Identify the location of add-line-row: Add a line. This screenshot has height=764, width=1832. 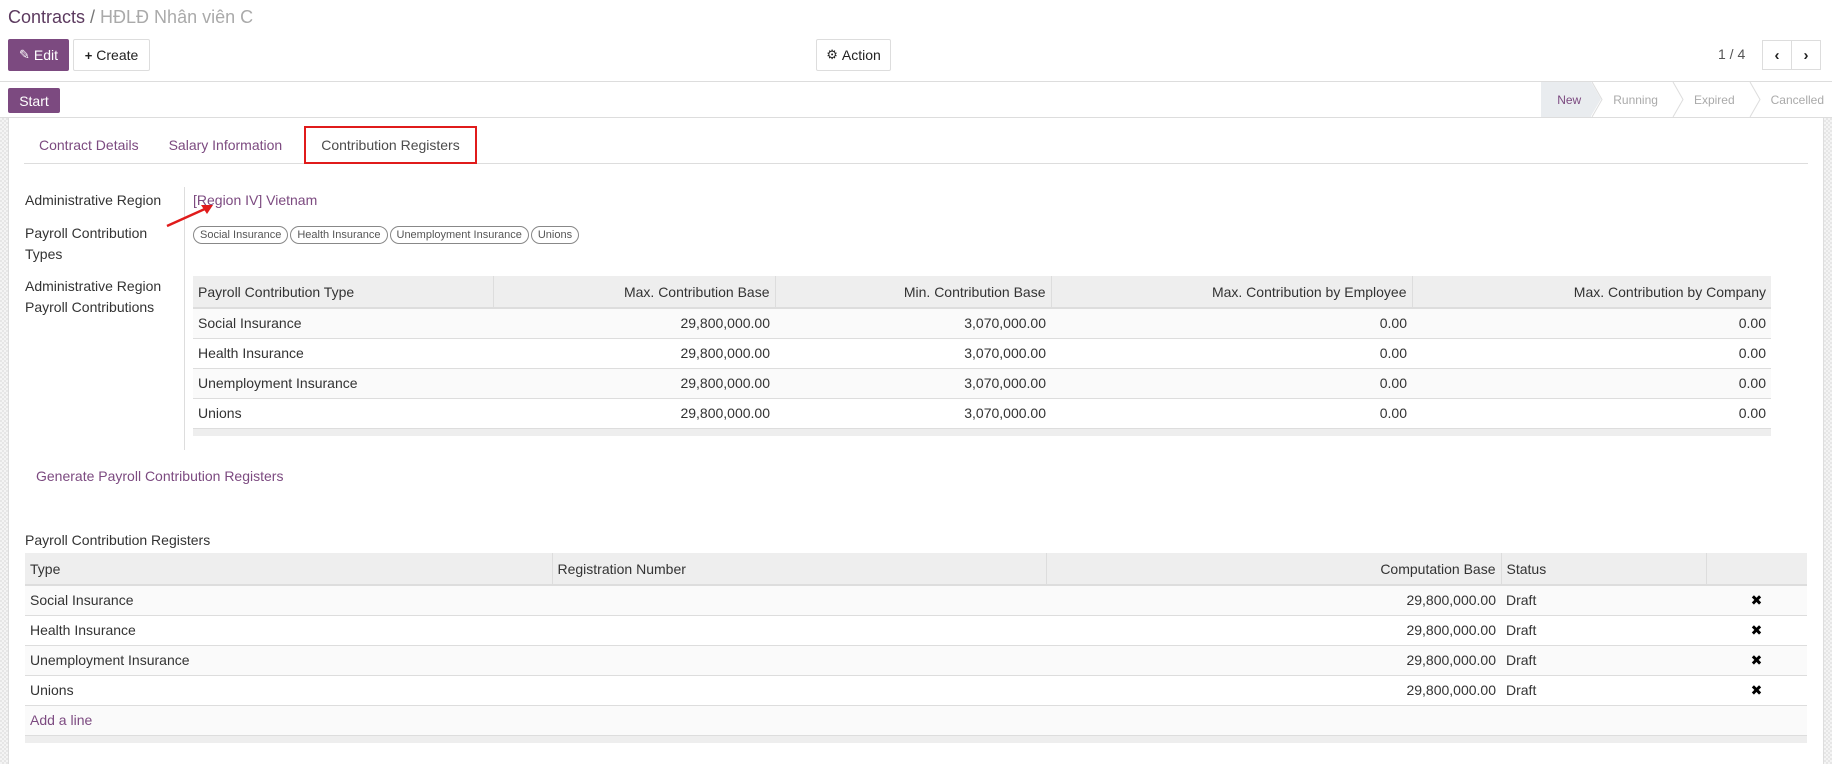
(916, 720).